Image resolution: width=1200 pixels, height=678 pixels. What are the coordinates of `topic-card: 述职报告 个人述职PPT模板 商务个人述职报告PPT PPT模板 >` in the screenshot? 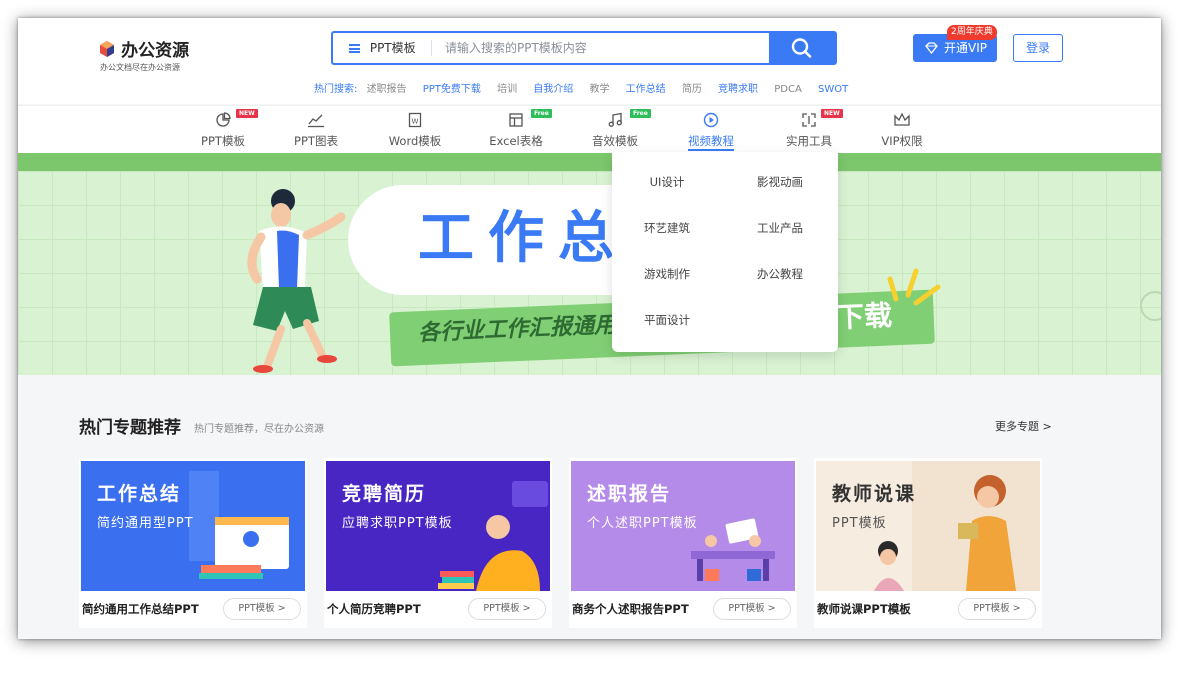 It's located at (683, 543).